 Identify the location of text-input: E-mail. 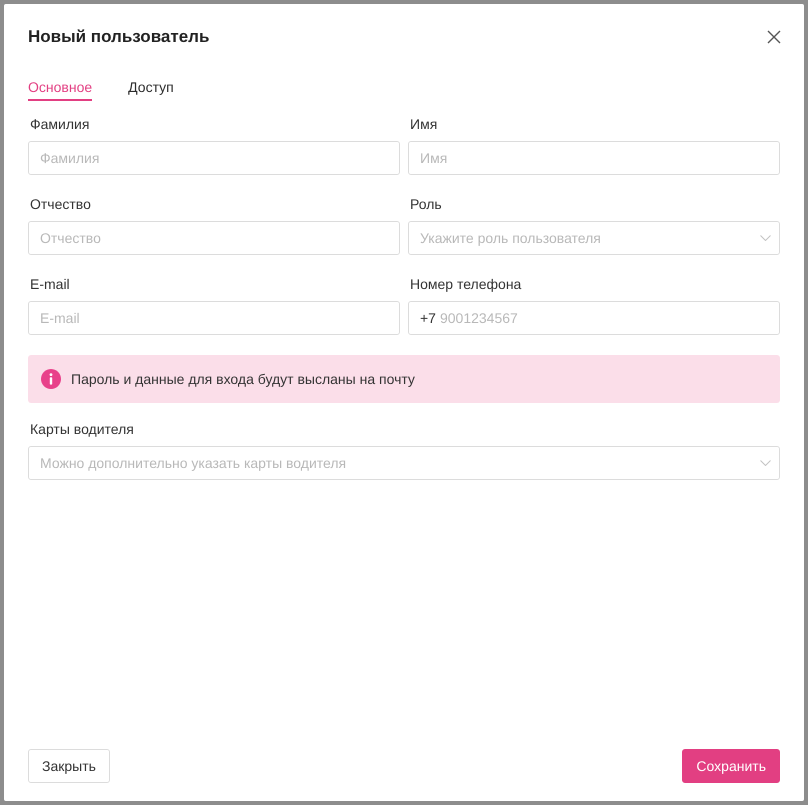
(214, 318).